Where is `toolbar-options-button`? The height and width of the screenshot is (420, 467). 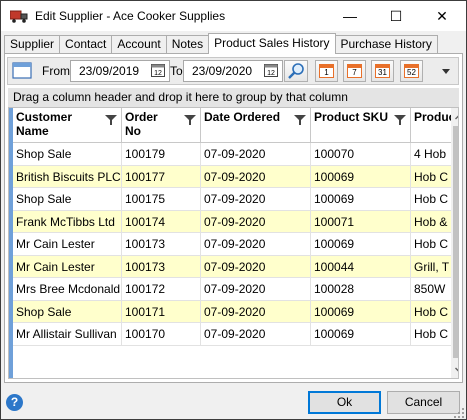 toolbar-options-button is located at coordinates (446, 71).